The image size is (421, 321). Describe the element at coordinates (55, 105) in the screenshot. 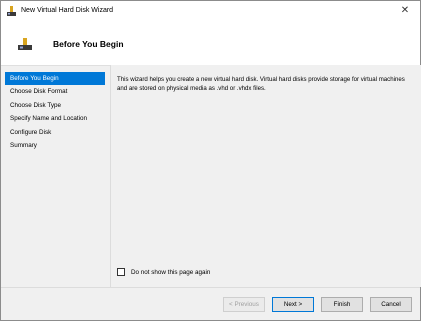

I see `nav-item-choose-disk-type: Choose Disk Type` at that location.